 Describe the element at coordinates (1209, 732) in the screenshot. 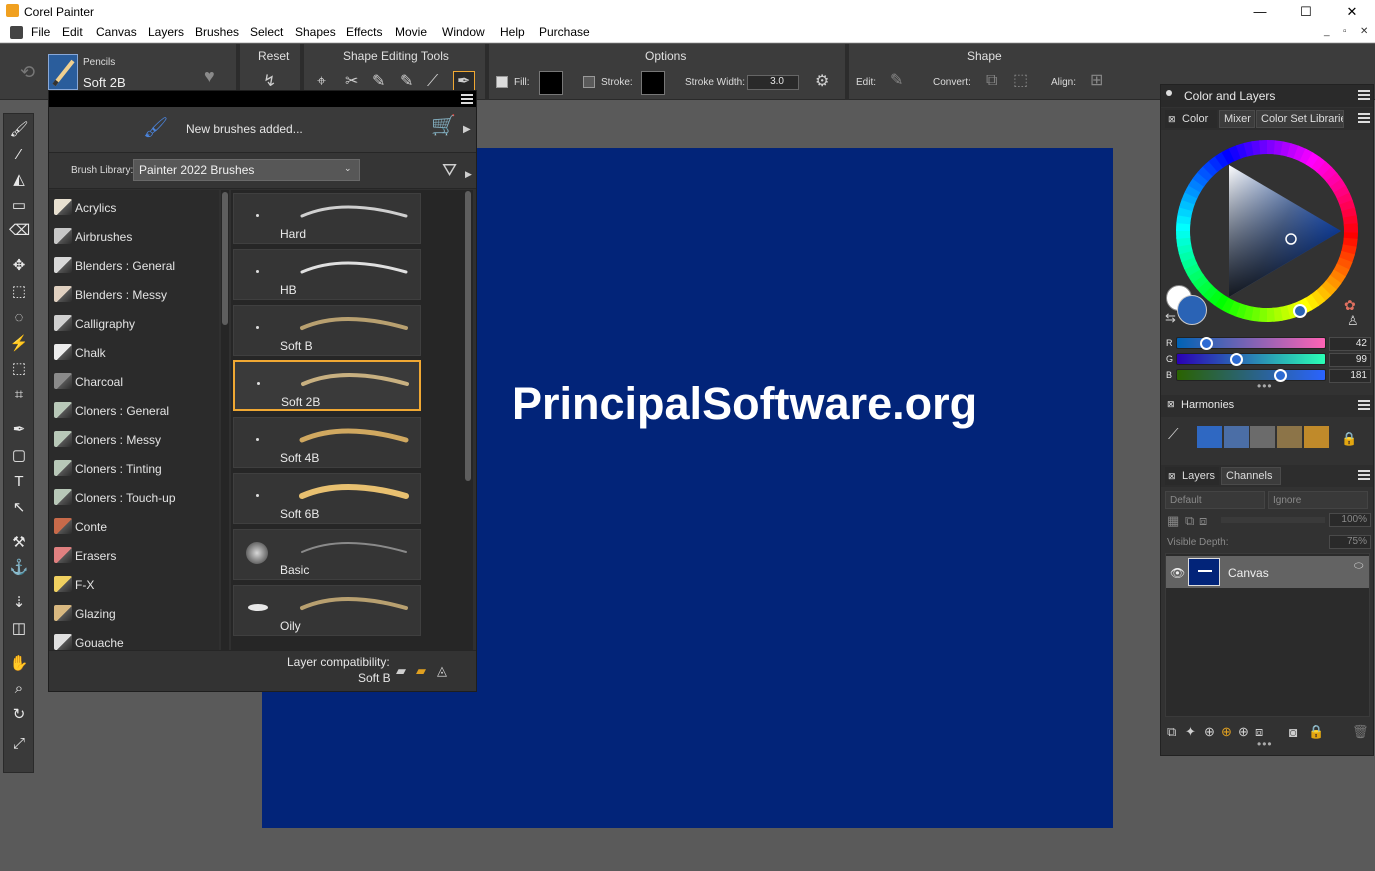

I see `new-layer-icon: ⊕` at that location.